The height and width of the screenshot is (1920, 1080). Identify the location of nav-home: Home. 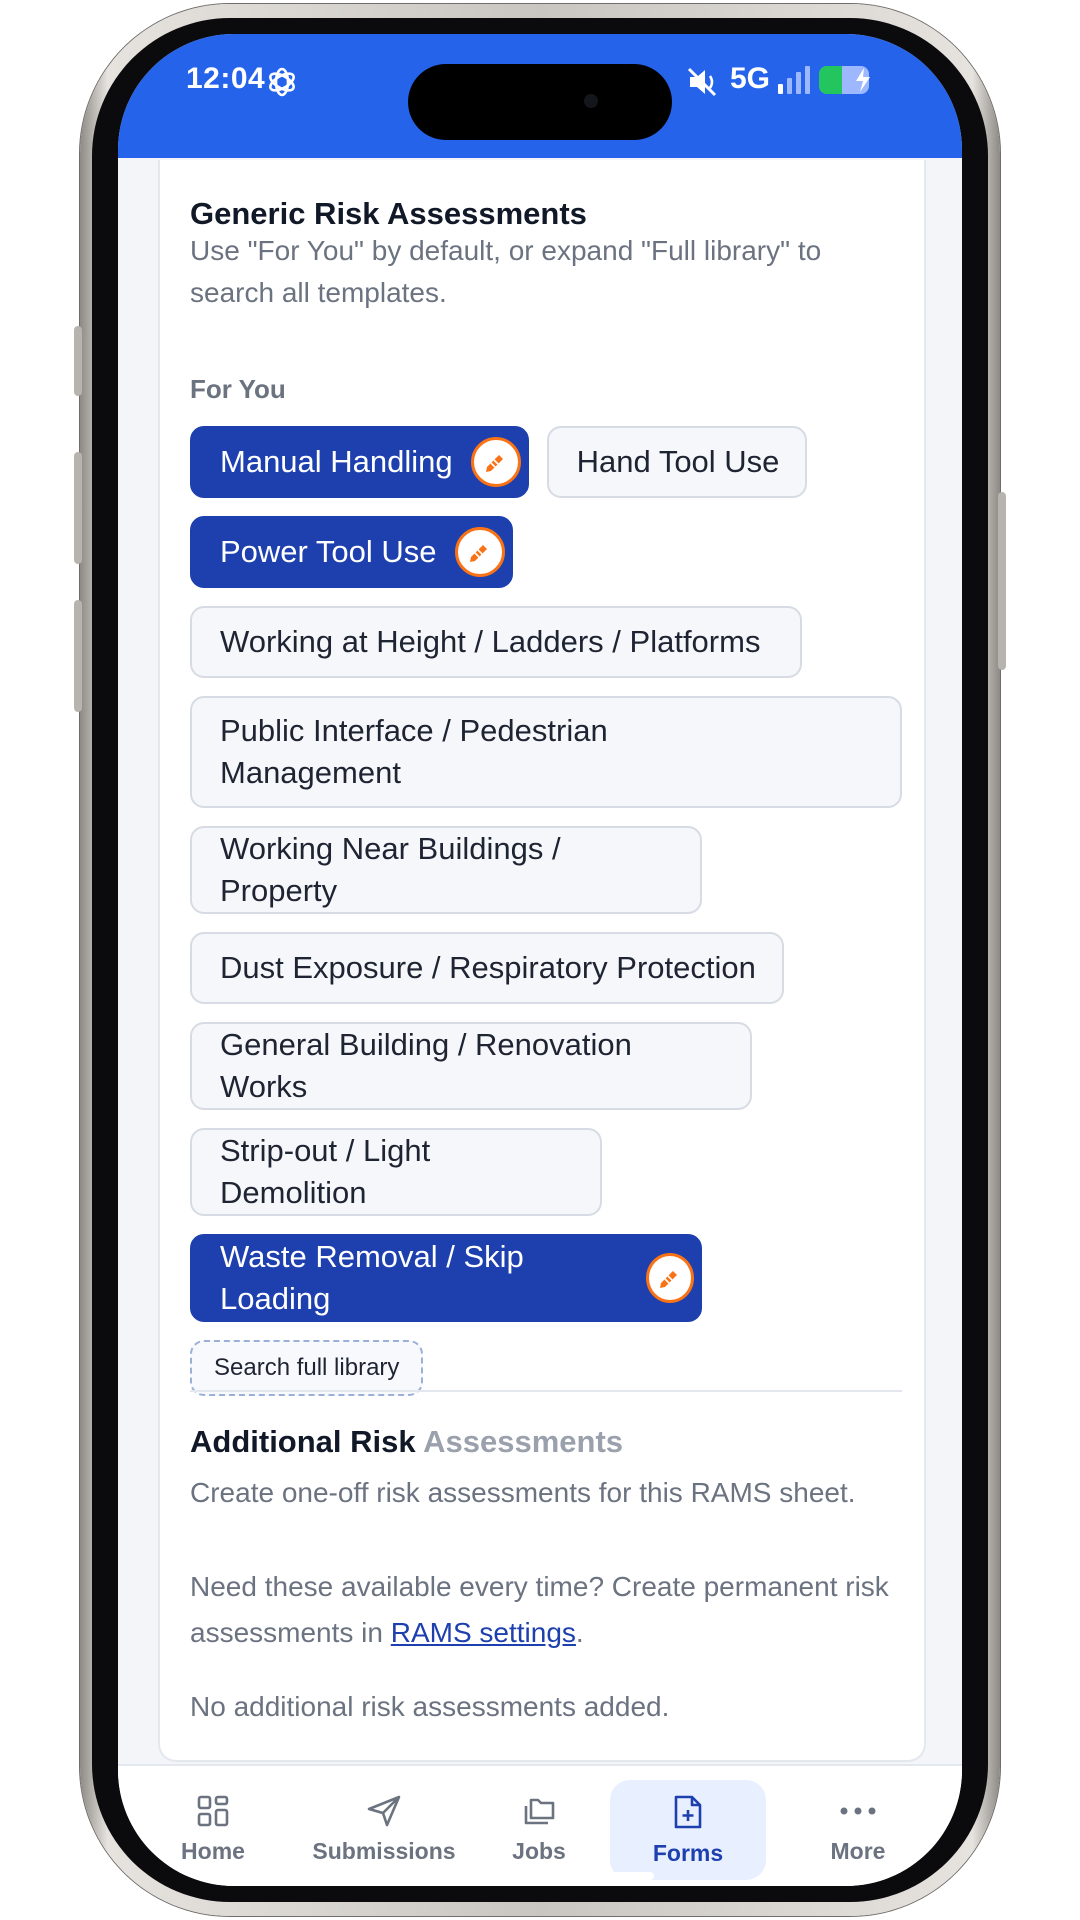
(213, 1830).